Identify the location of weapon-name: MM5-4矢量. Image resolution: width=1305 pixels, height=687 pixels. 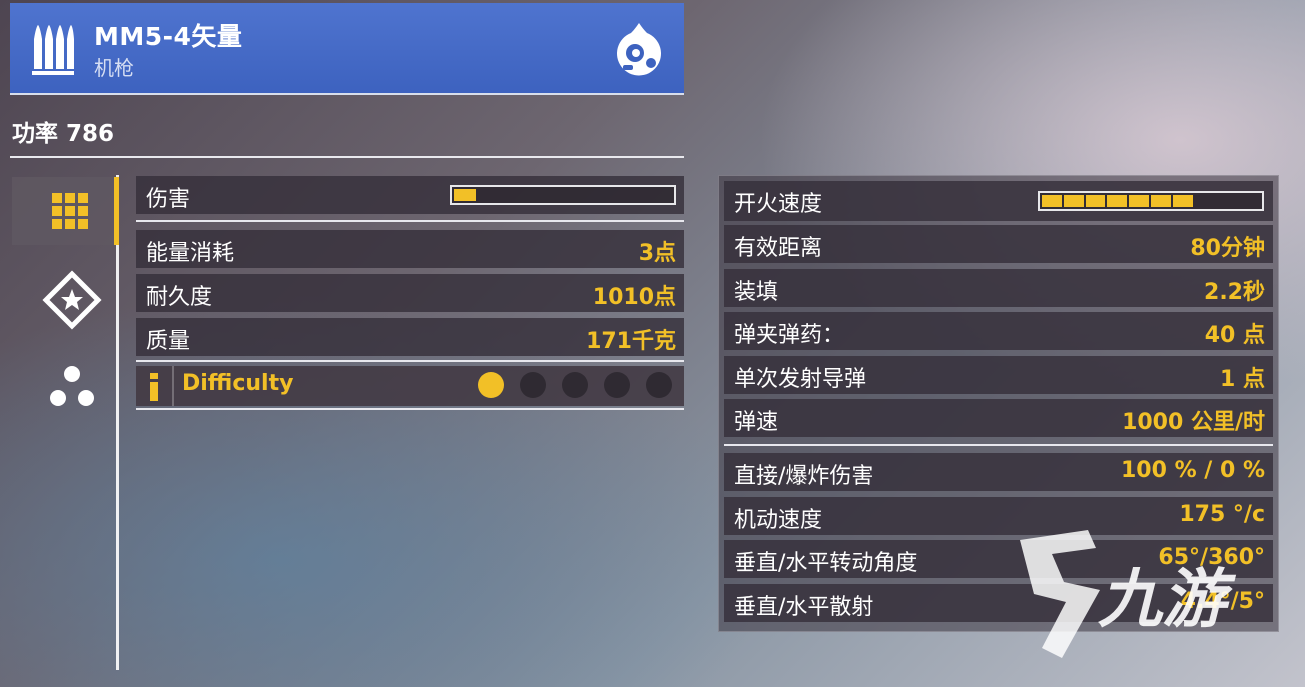
(168, 36).